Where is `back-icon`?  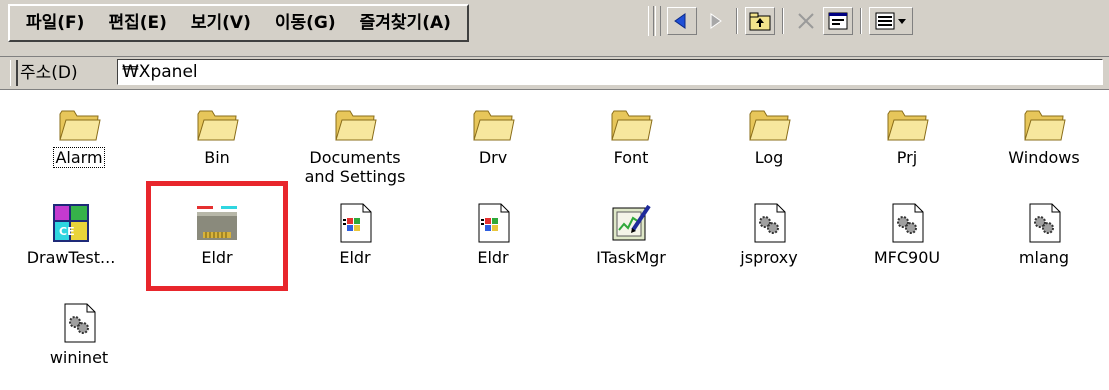 back-icon is located at coordinates (680, 21).